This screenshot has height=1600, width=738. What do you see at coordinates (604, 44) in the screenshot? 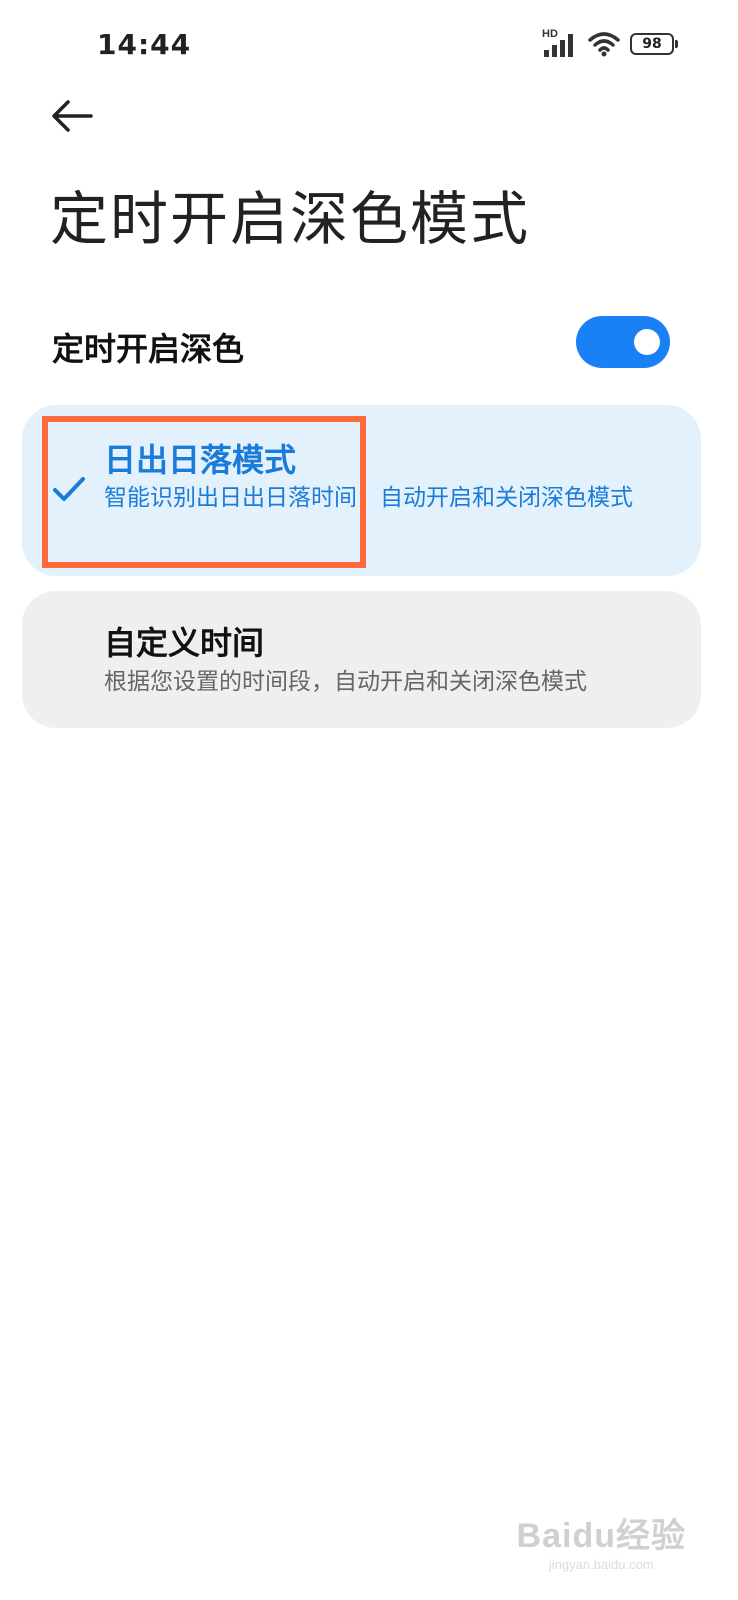
I see `wifi-icon` at bounding box center [604, 44].